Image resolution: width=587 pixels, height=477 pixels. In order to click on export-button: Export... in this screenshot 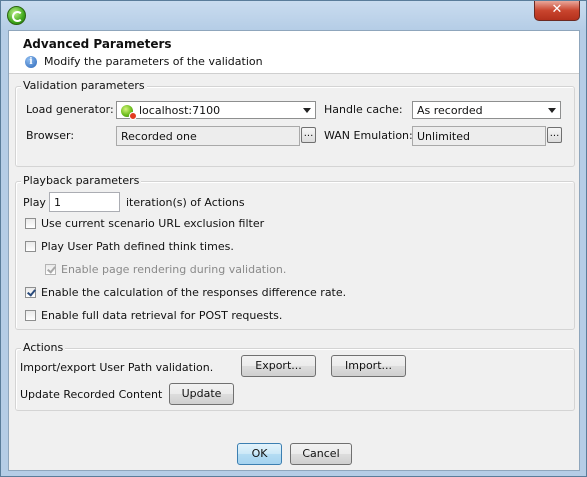, I will do `click(278, 366)`.